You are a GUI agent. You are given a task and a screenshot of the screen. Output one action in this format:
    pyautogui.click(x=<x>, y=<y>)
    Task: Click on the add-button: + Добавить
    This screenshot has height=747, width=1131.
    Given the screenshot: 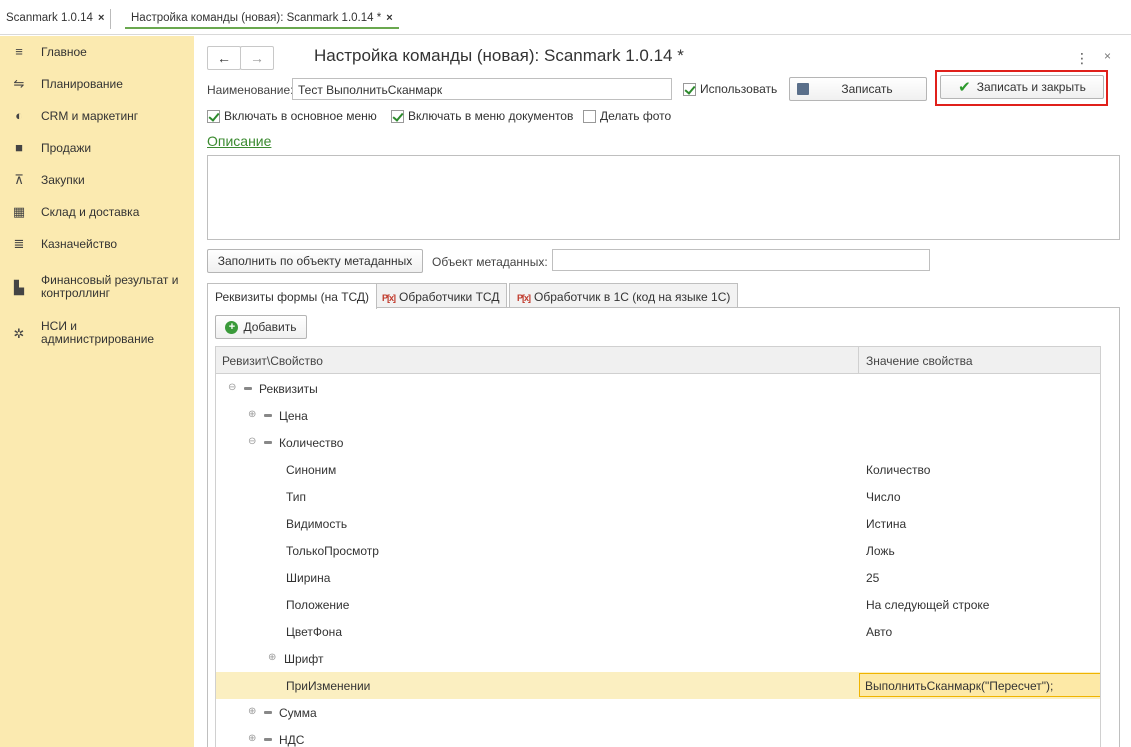 What is the action you would take?
    pyautogui.click(x=261, y=327)
    